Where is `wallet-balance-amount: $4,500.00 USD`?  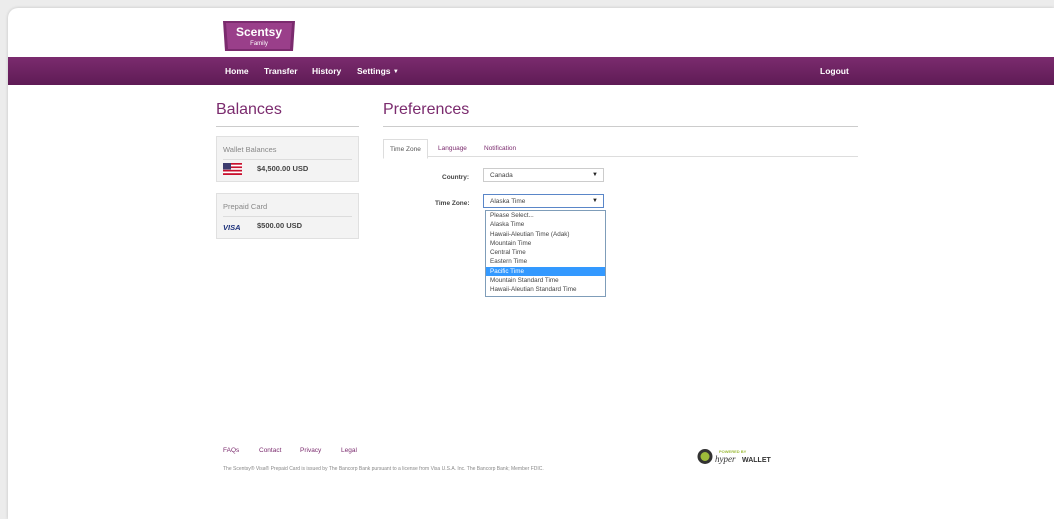 wallet-balance-amount: $4,500.00 USD is located at coordinates (283, 168).